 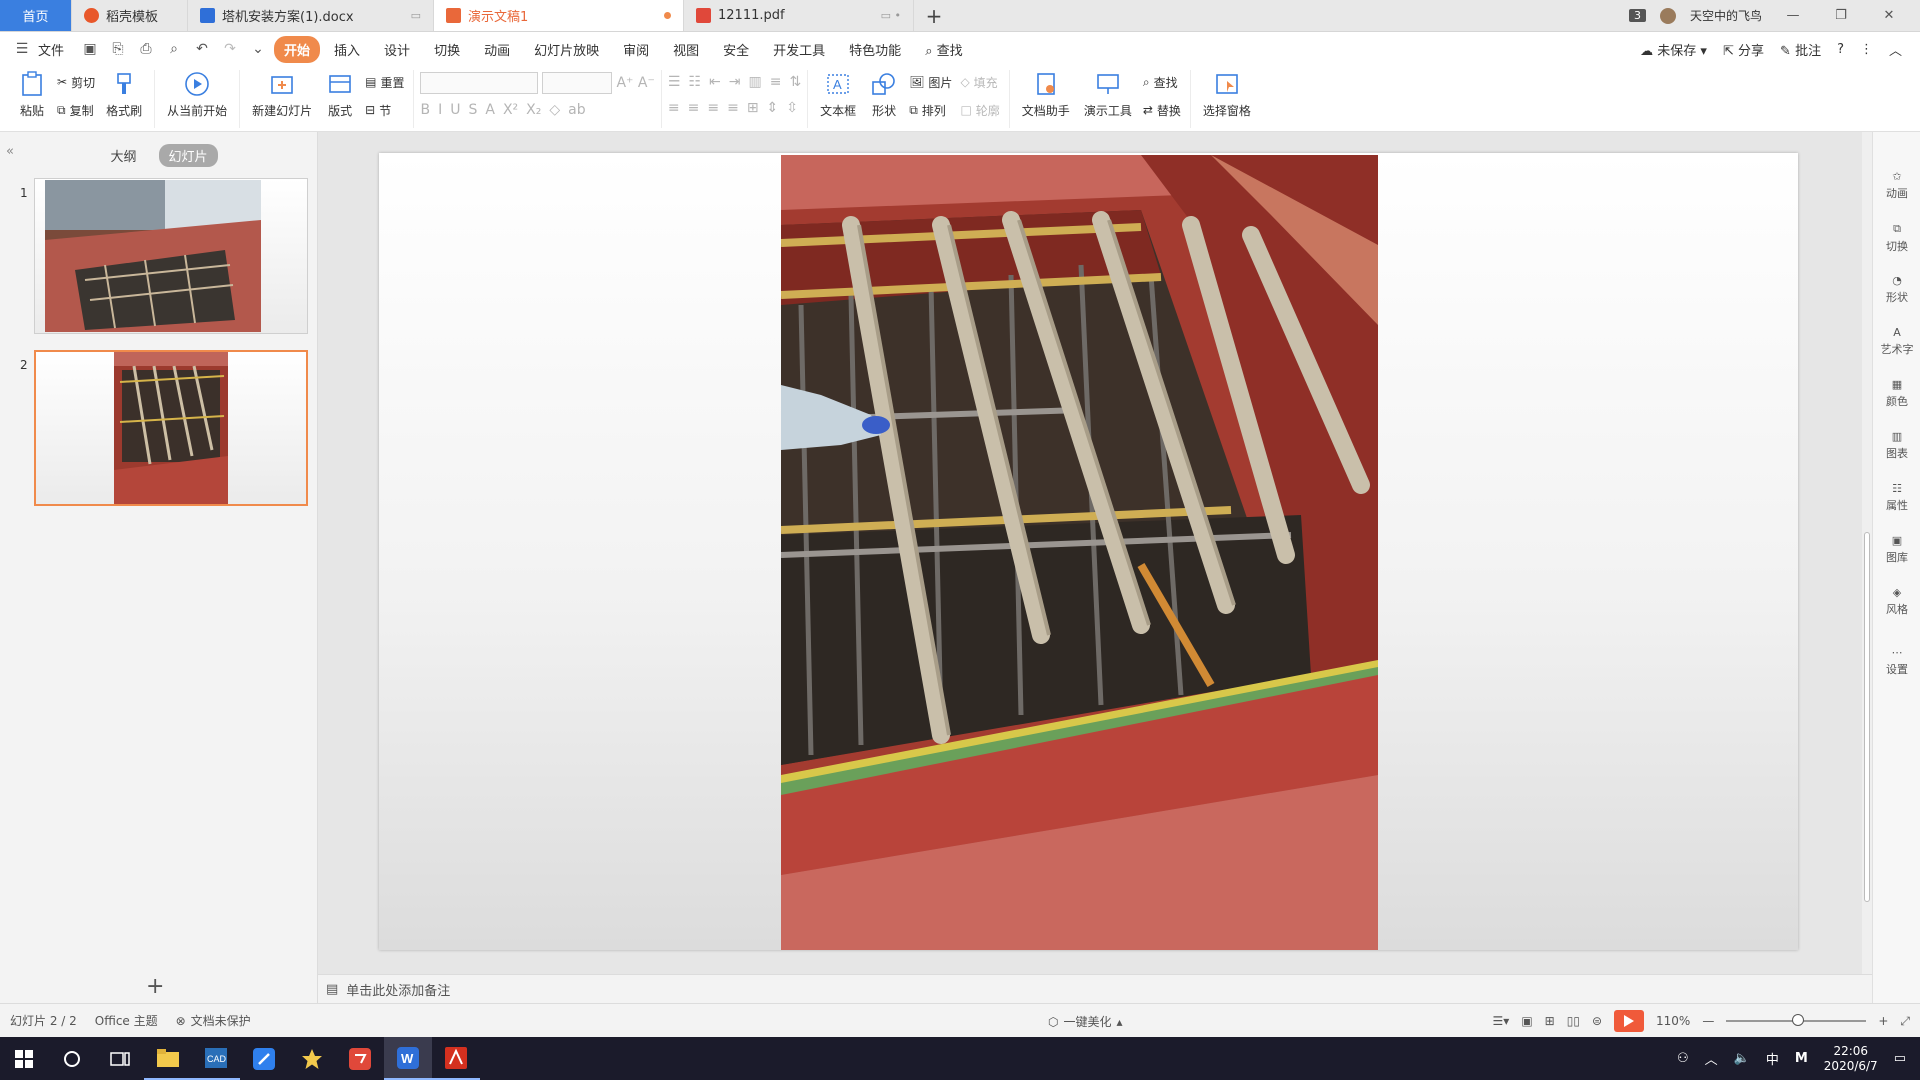 I want to click on share-button: ⇱ 分享, so click(x=1743, y=49).